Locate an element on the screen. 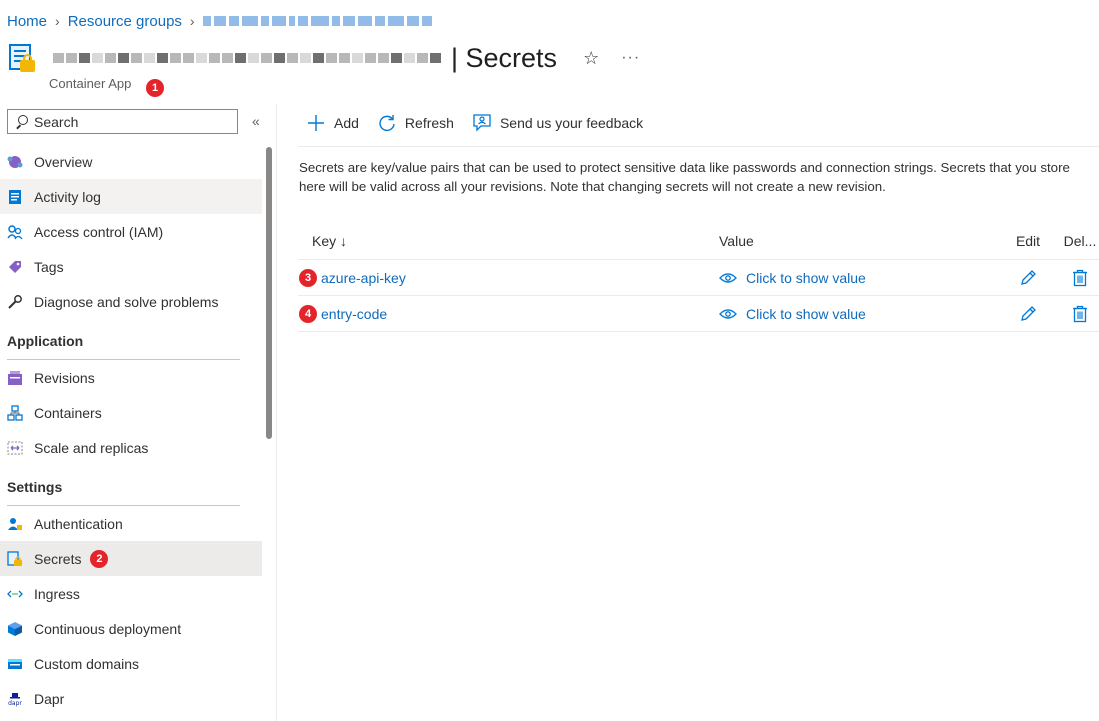  sidebar-item-revisions: Revisions is located at coordinates (131, 377).